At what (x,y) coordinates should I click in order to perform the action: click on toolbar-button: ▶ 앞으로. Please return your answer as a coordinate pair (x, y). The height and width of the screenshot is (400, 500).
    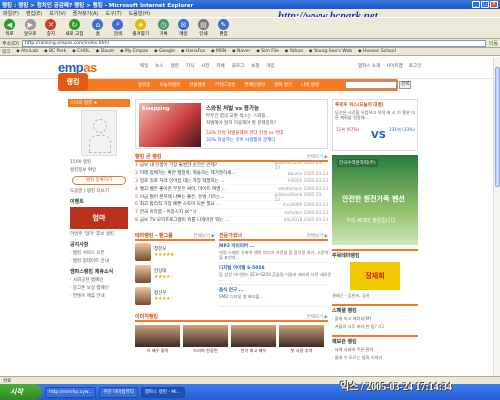
    Looking at the image, I should click on (30, 28).